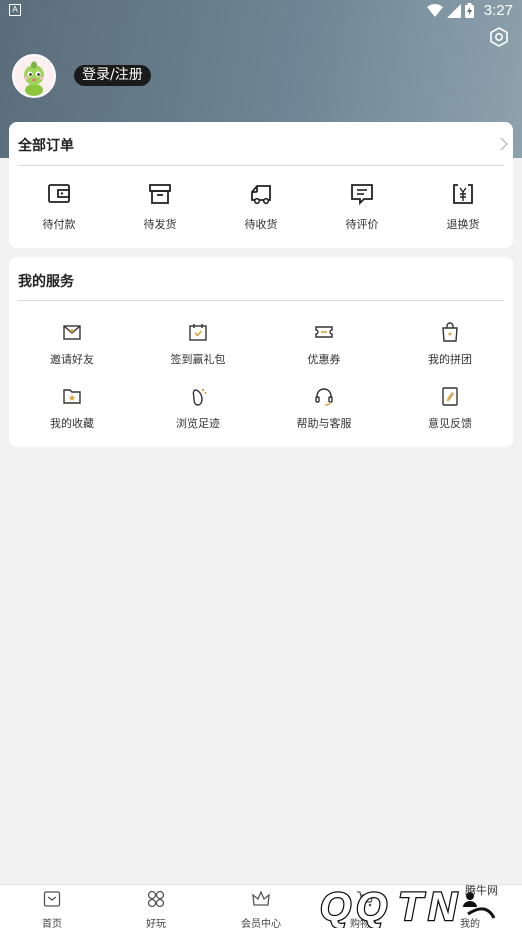  Describe the element at coordinates (463, 224) in the screenshot. I see `order-returns-label: 退换货` at that location.